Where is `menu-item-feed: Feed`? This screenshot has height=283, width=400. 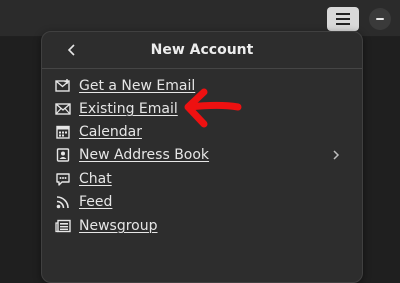 menu-item-feed: Feed is located at coordinates (202, 202).